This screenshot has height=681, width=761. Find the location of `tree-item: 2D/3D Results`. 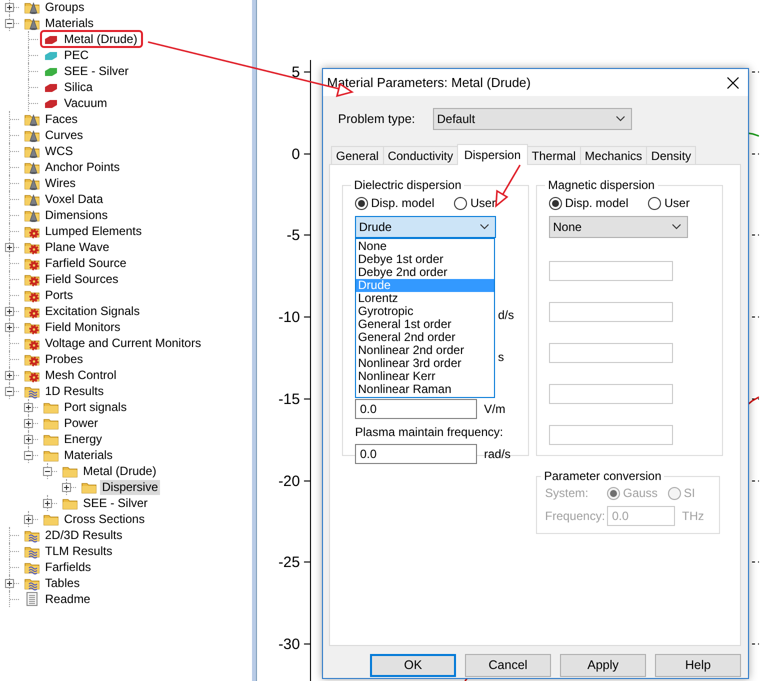

tree-item: 2D/3D Results is located at coordinates (83, 535).